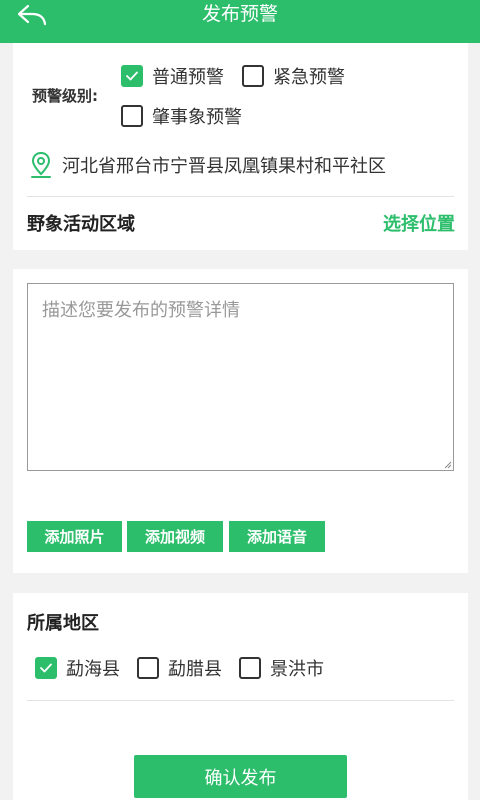  I want to click on region-option-jinghong: 景洪市, so click(281, 668).